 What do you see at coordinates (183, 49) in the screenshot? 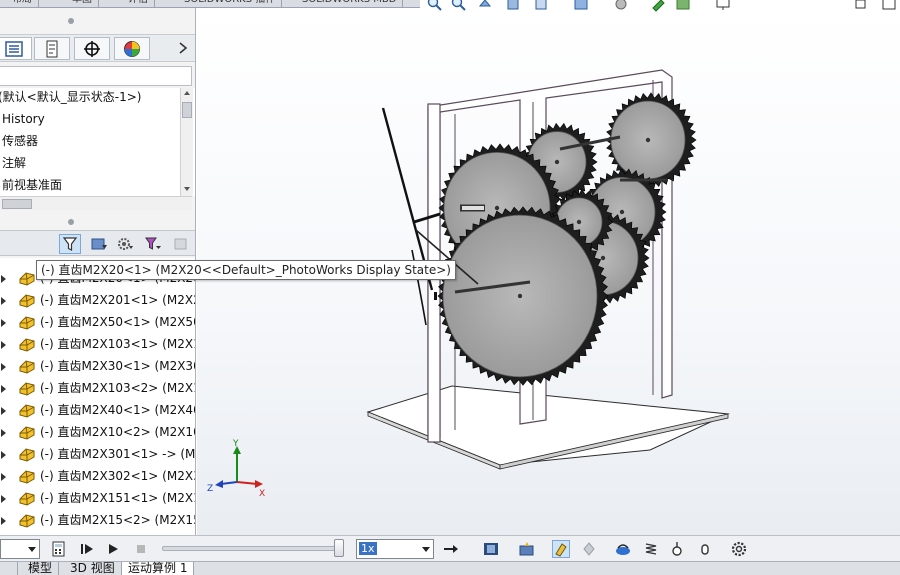
I see `tabs-more-chevron-icon` at bounding box center [183, 49].